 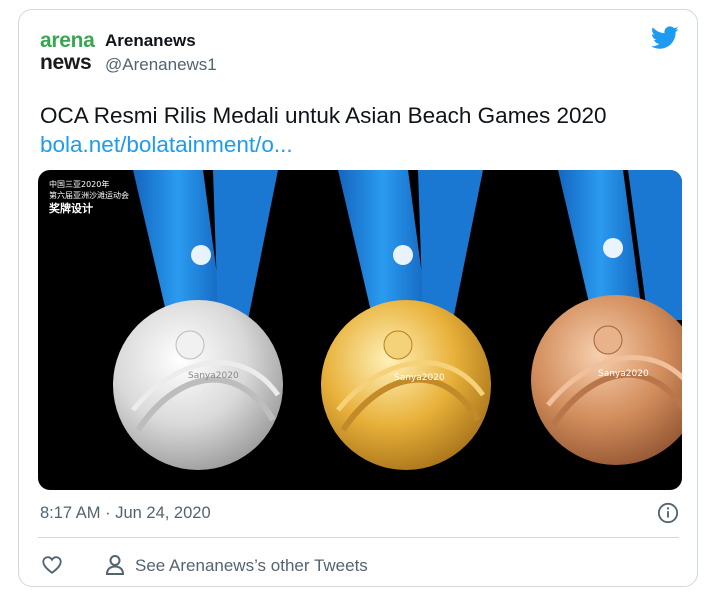 What do you see at coordinates (358, 537) in the screenshot?
I see `divider` at bounding box center [358, 537].